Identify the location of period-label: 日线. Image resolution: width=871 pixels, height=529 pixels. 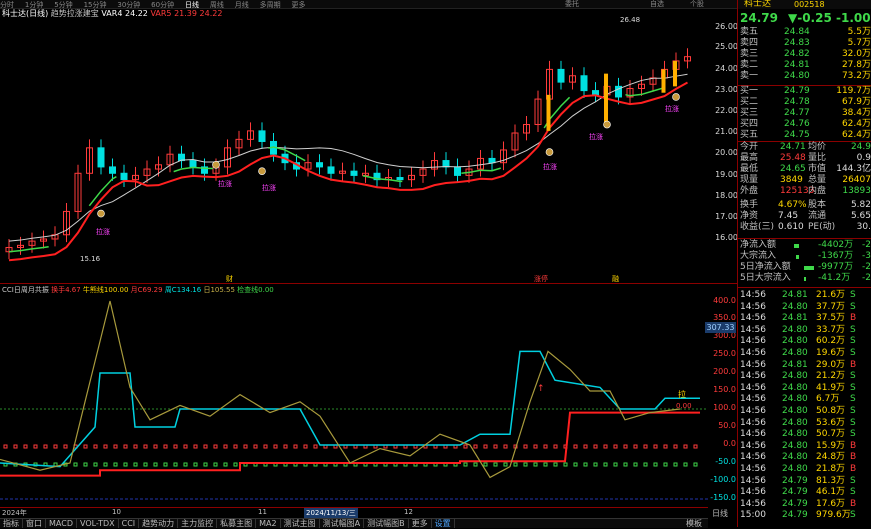
(720, 513).